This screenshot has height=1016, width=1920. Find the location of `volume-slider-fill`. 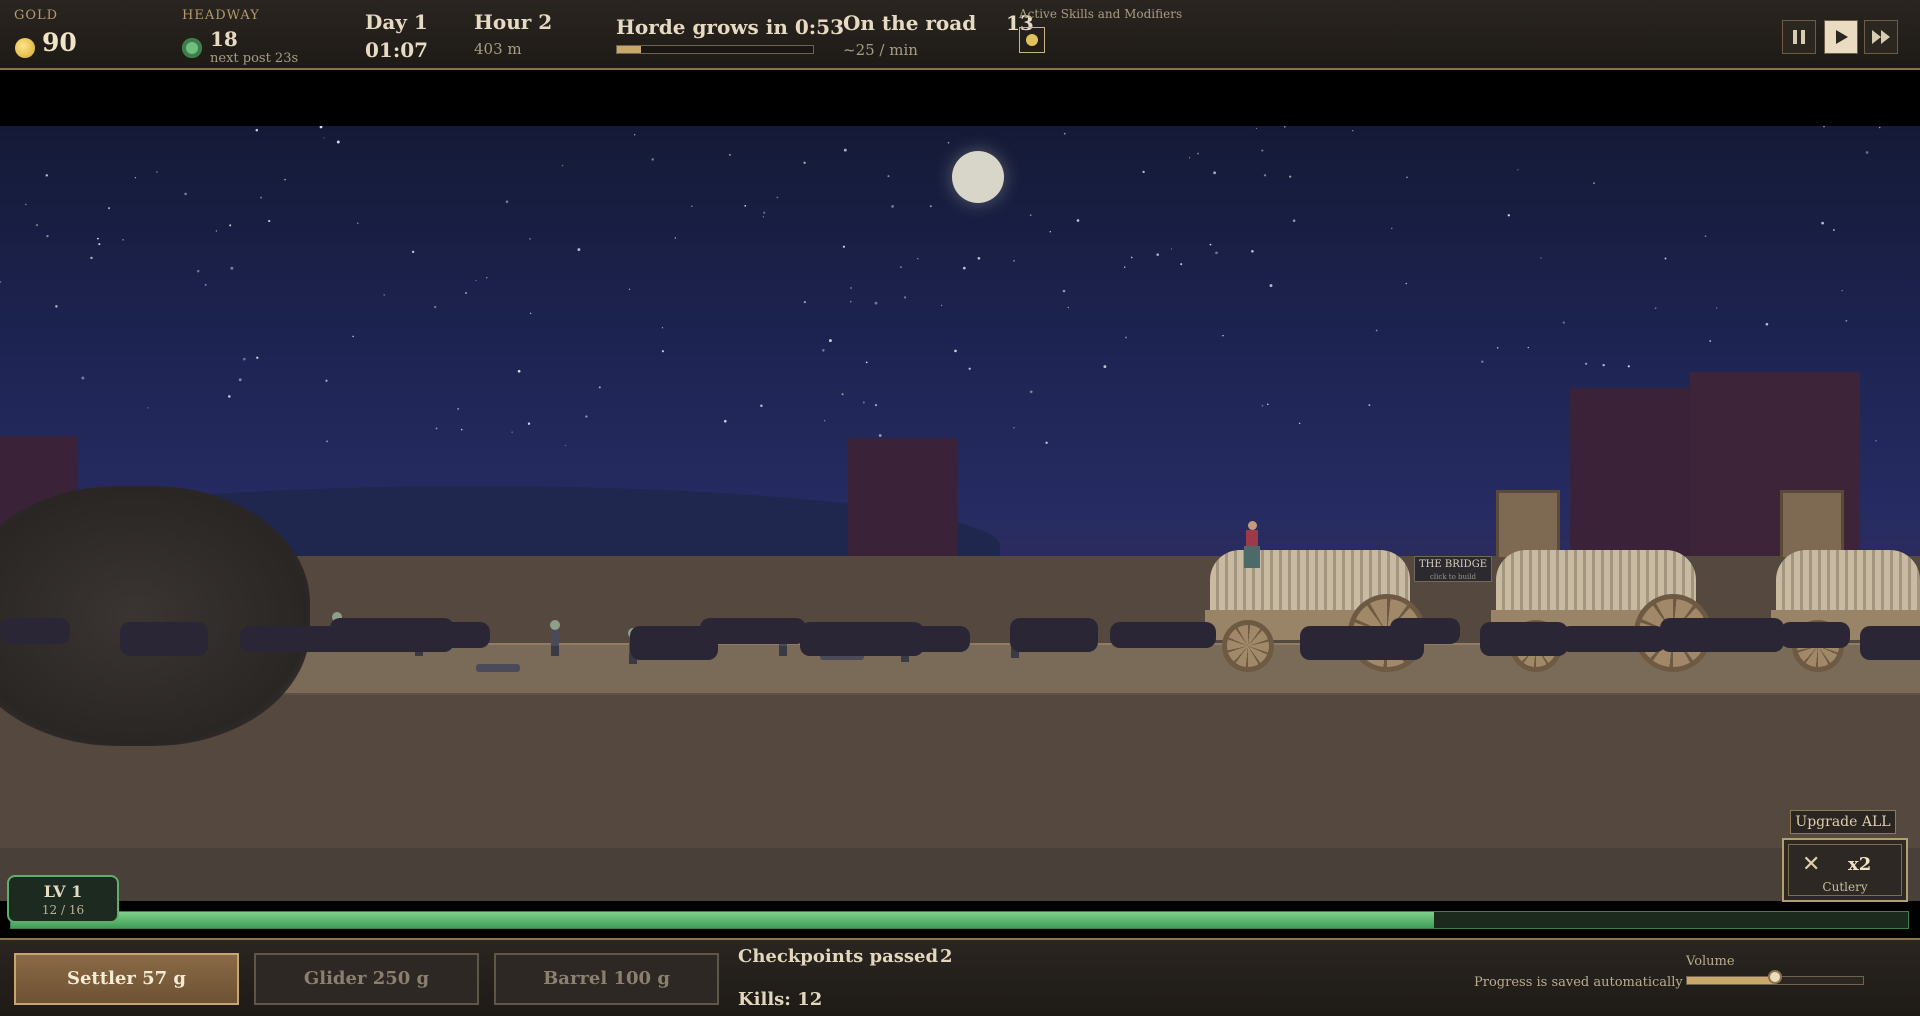

volume-slider-fill is located at coordinates (1731, 980).